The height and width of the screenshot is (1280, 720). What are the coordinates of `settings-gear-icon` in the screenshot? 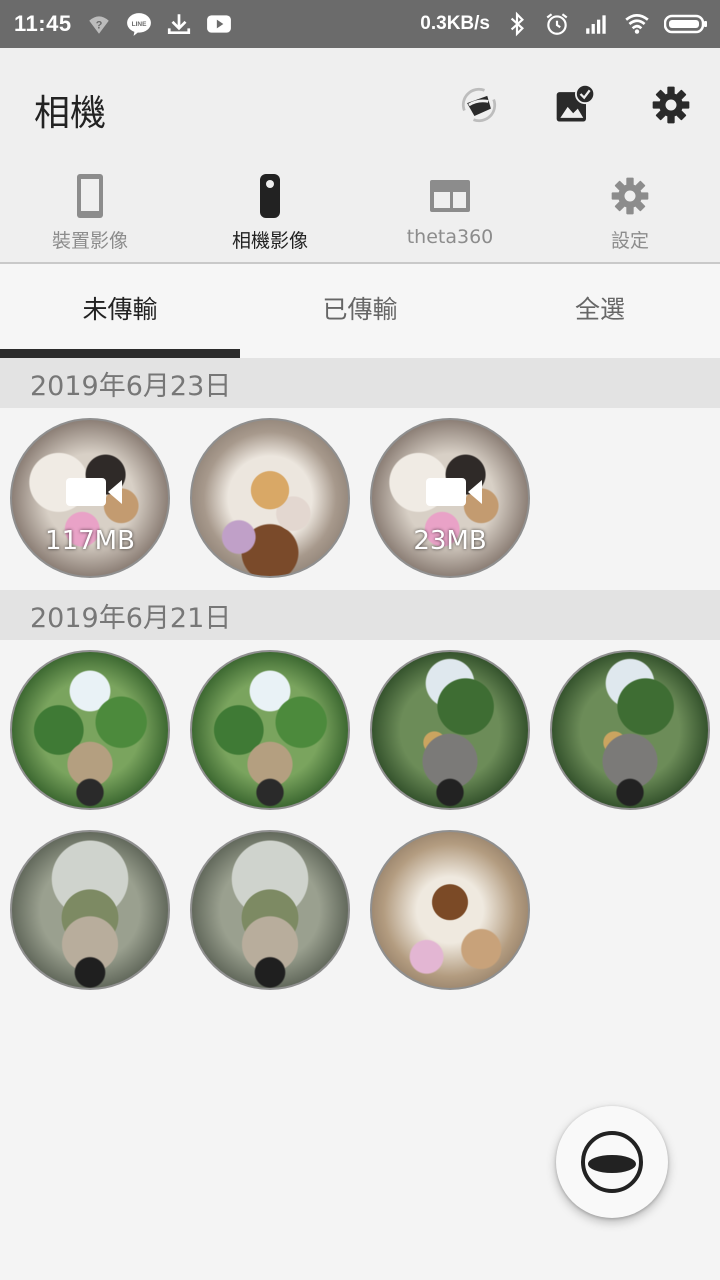 It's located at (671, 105).